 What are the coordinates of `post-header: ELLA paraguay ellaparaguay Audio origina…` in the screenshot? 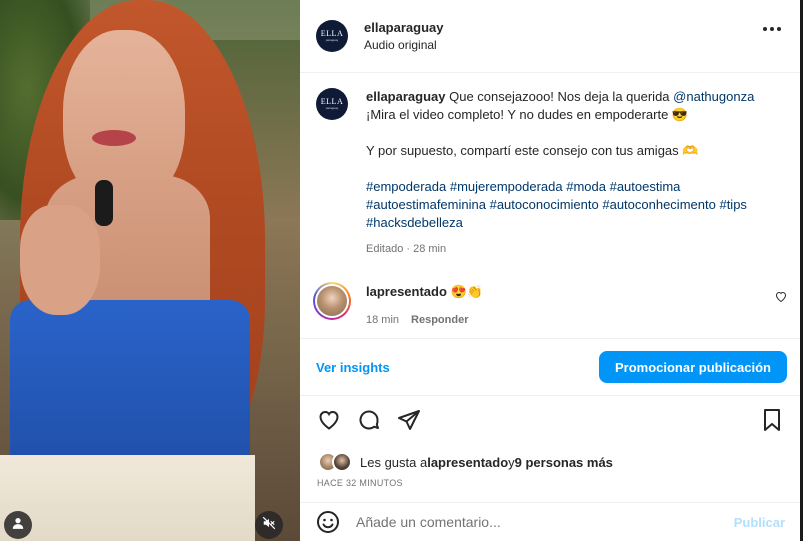 It's located at (551, 36).